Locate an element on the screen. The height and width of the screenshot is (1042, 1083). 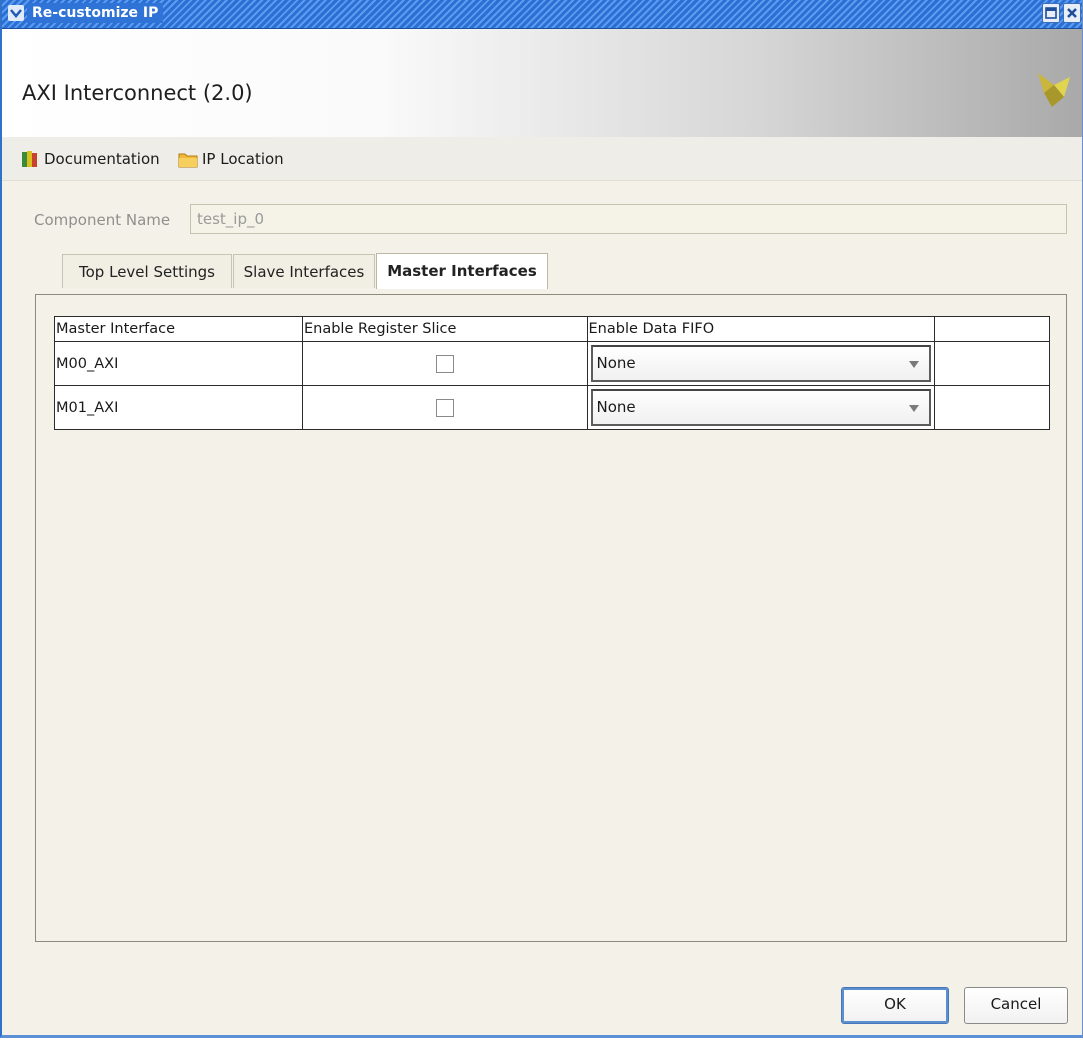
documentation-label: Documentation is located at coordinates (102, 159).